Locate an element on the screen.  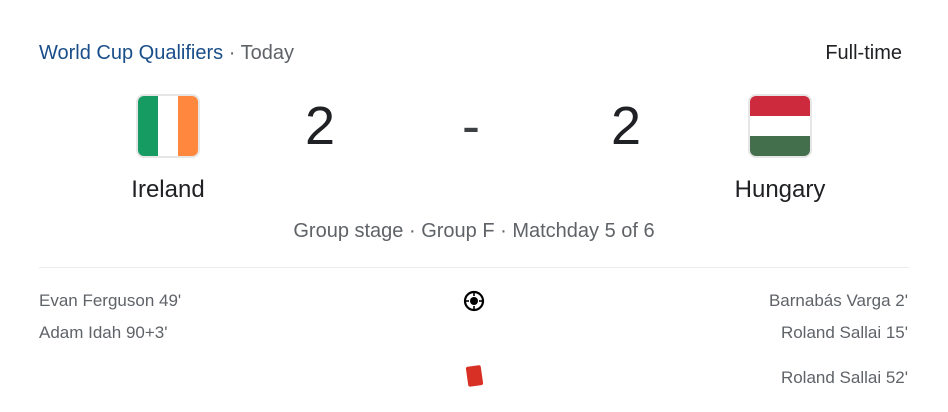
away-goal-event: Roland Sallai 15' is located at coordinates (844, 332).